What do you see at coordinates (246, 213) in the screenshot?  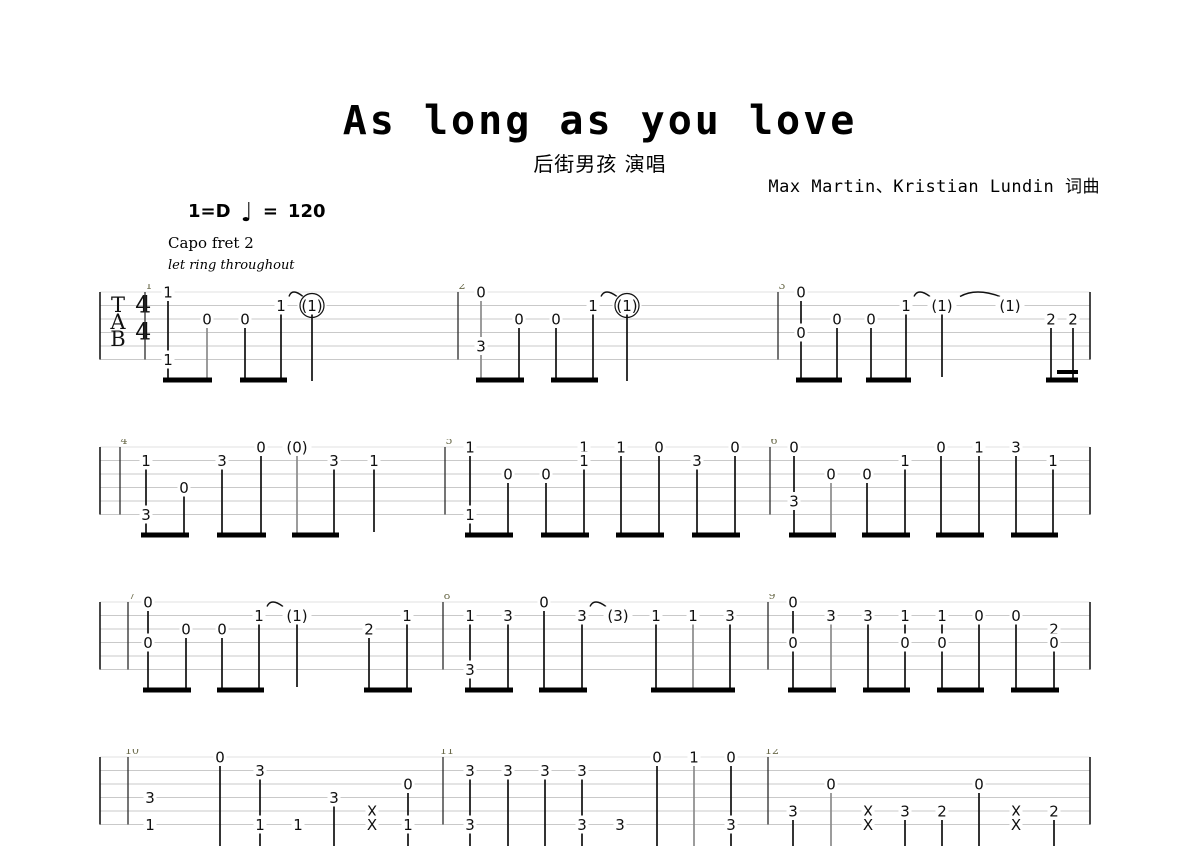 I see `quarter-note-icon: ♩` at bounding box center [246, 213].